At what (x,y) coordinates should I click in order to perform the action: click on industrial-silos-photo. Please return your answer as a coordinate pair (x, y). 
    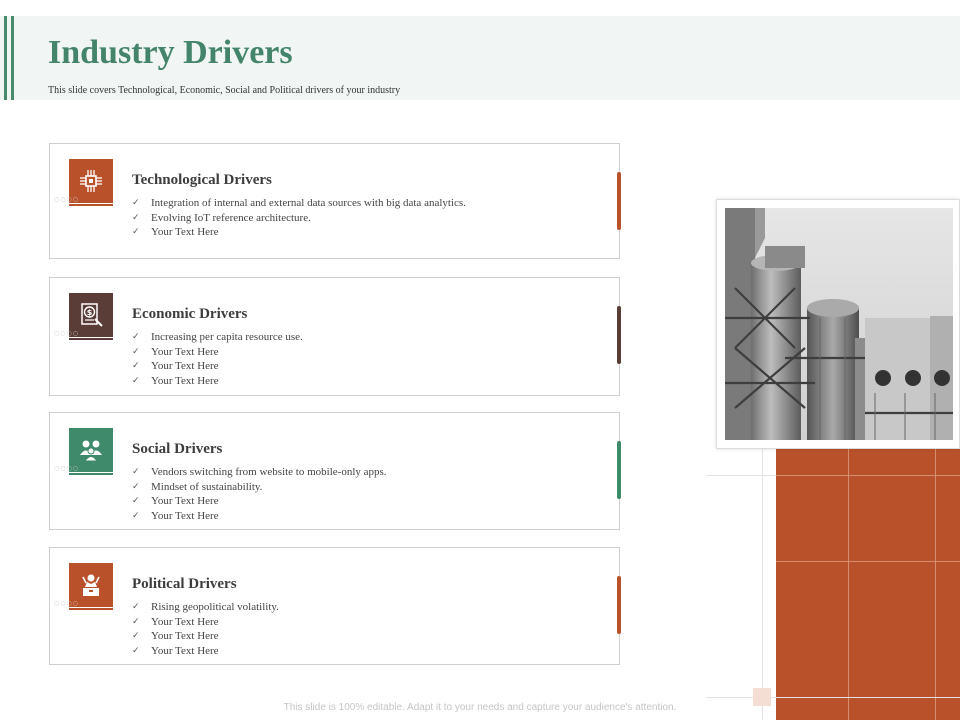
    Looking at the image, I should click on (839, 324).